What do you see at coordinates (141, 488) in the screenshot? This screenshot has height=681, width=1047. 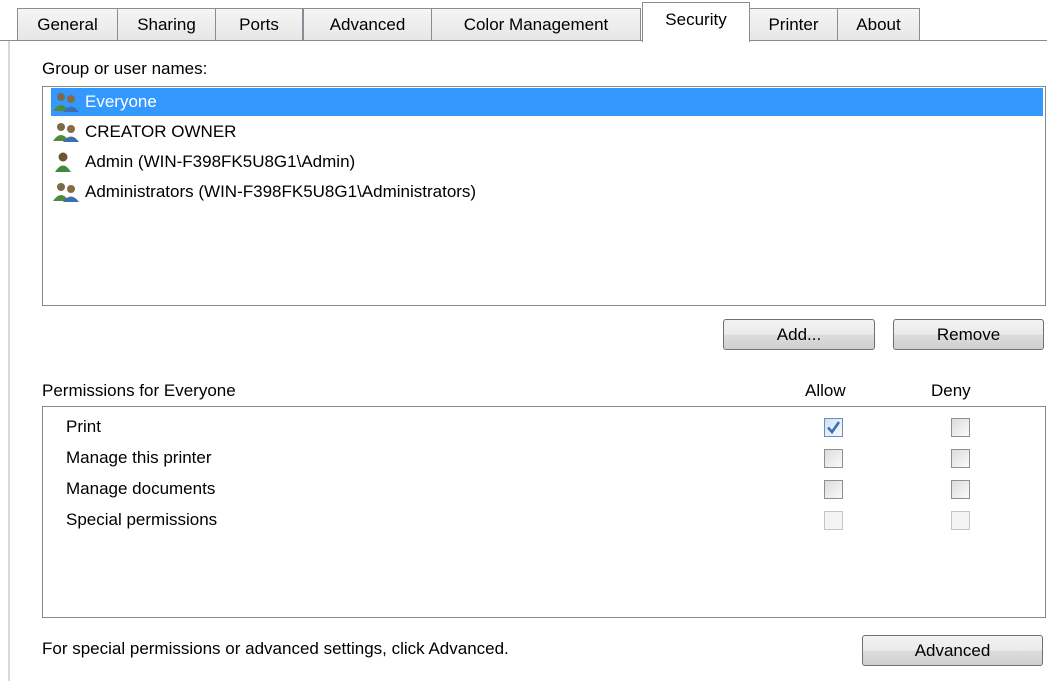 I see `permission-name: Manage documents` at bounding box center [141, 488].